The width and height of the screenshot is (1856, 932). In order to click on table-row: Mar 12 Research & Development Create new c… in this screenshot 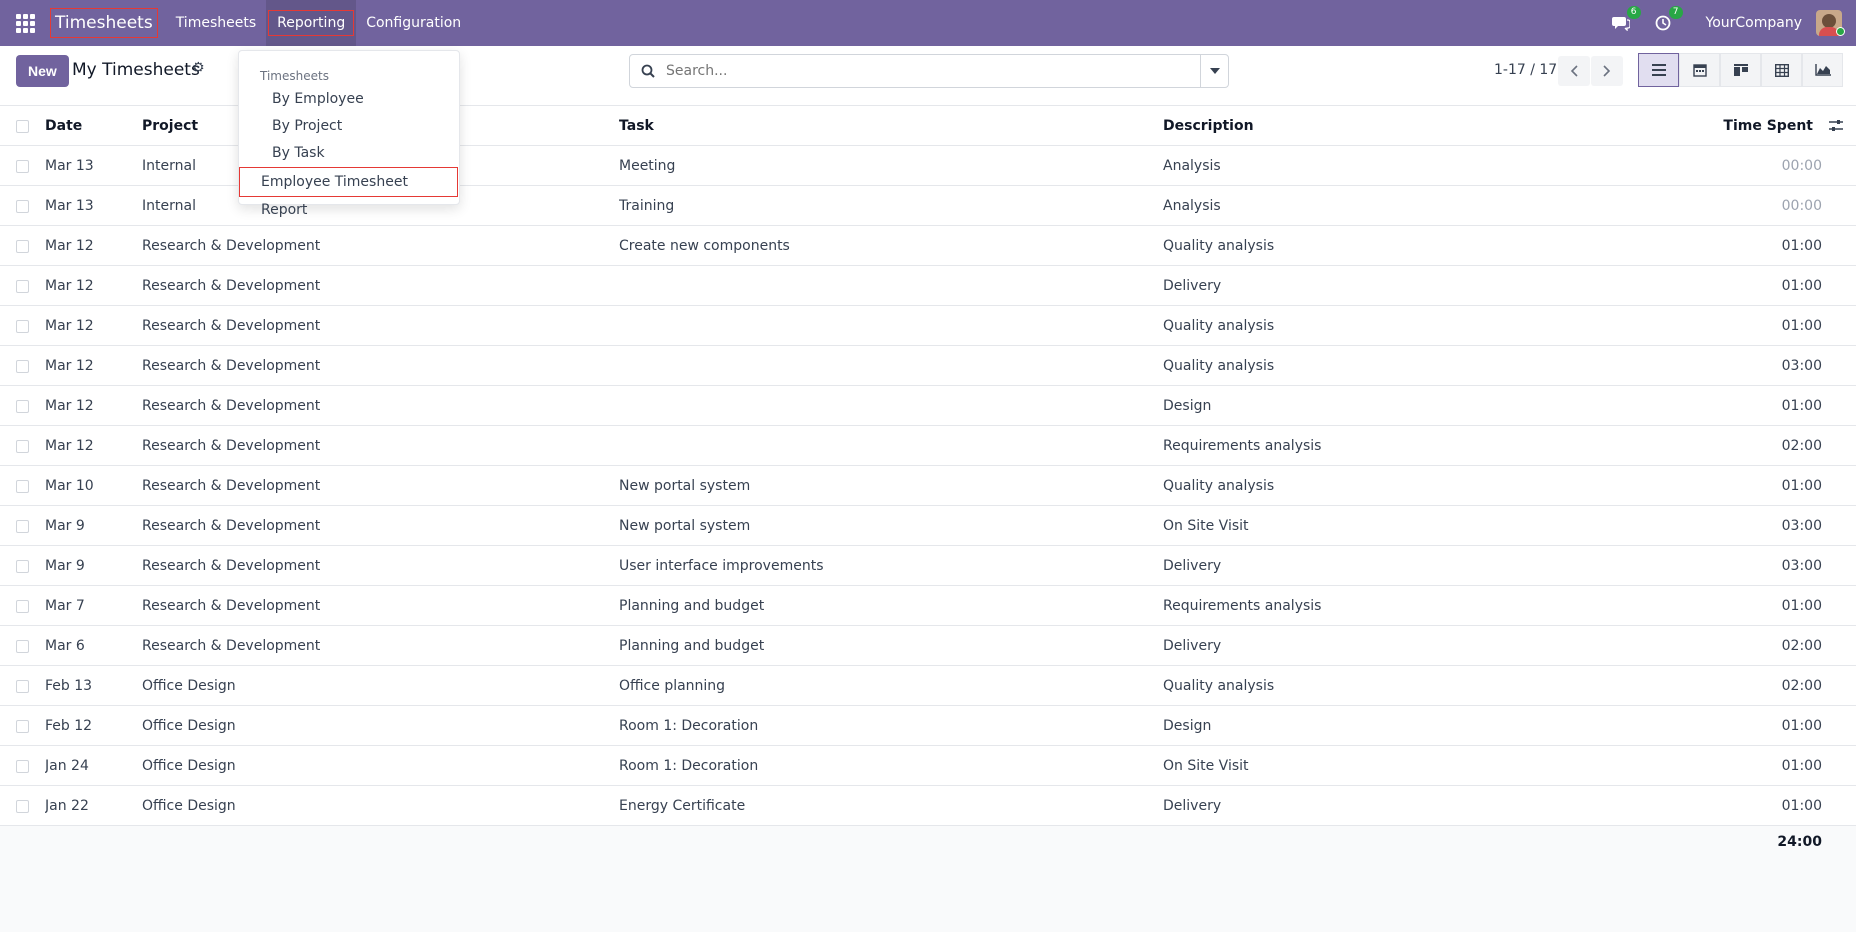, I will do `click(928, 246)`.